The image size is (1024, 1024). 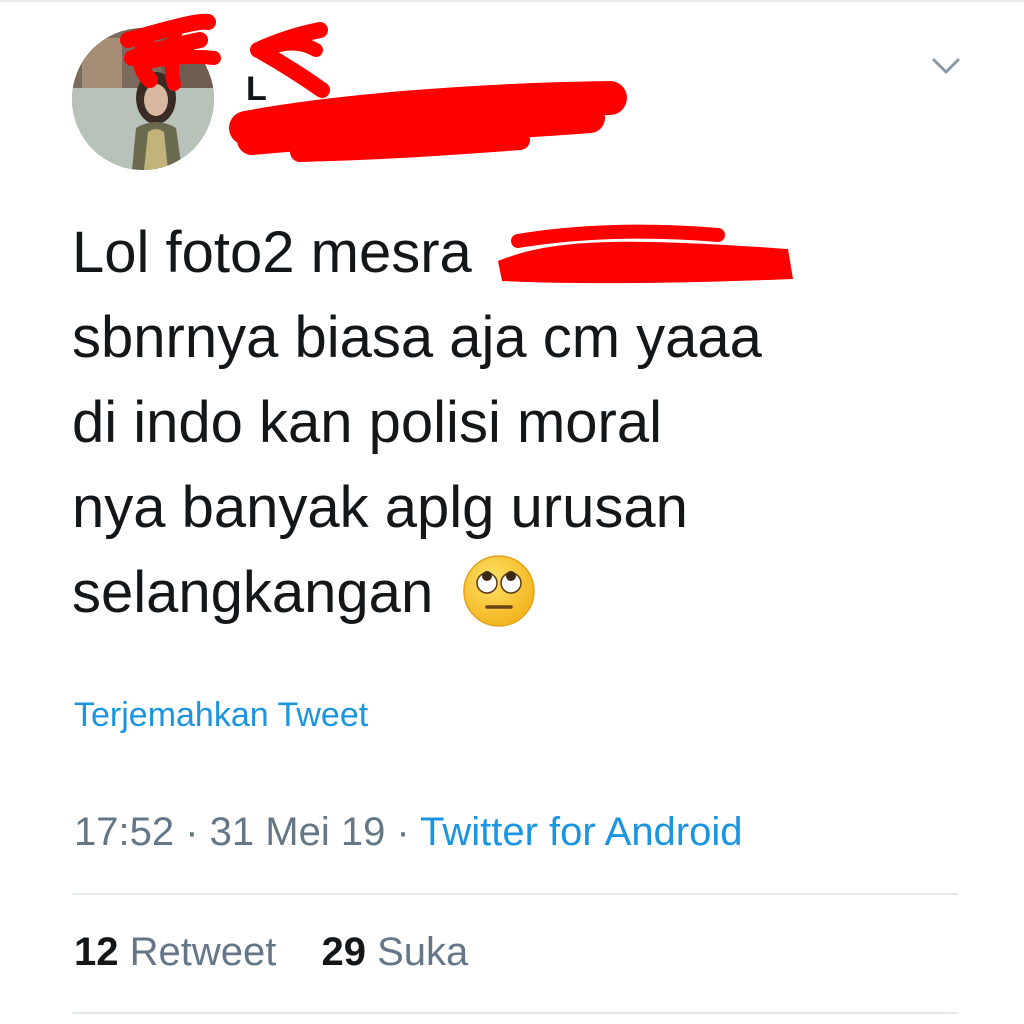 What do you see at coordinates (253, 592) in the screenshot?
I see `tweet-text-line-5: selangkangan` at bounding box center [253, 592].